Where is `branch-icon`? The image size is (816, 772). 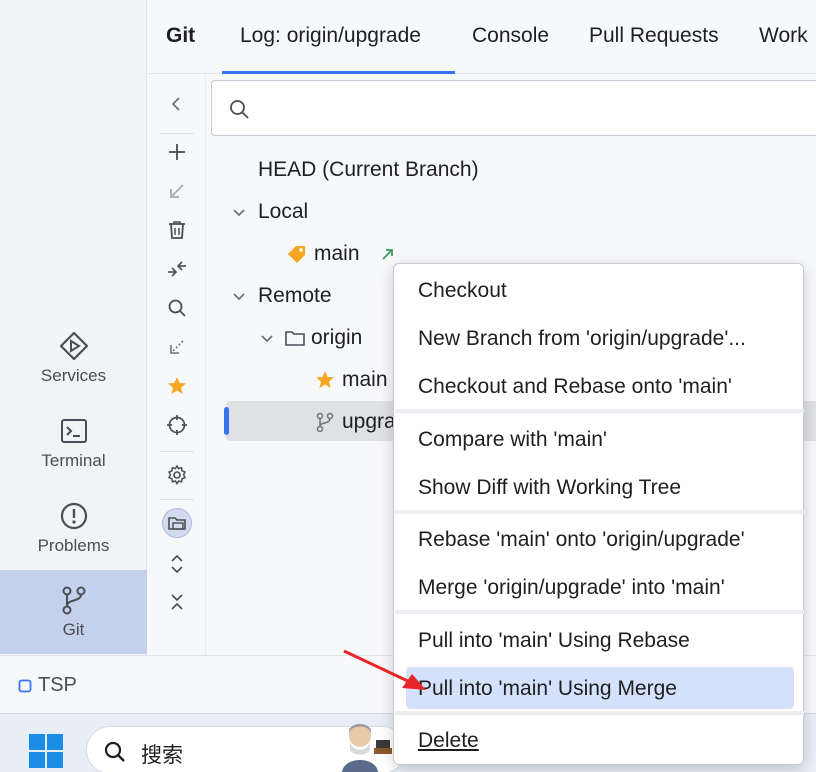 branch-icon is located at coordinates (325, 422).